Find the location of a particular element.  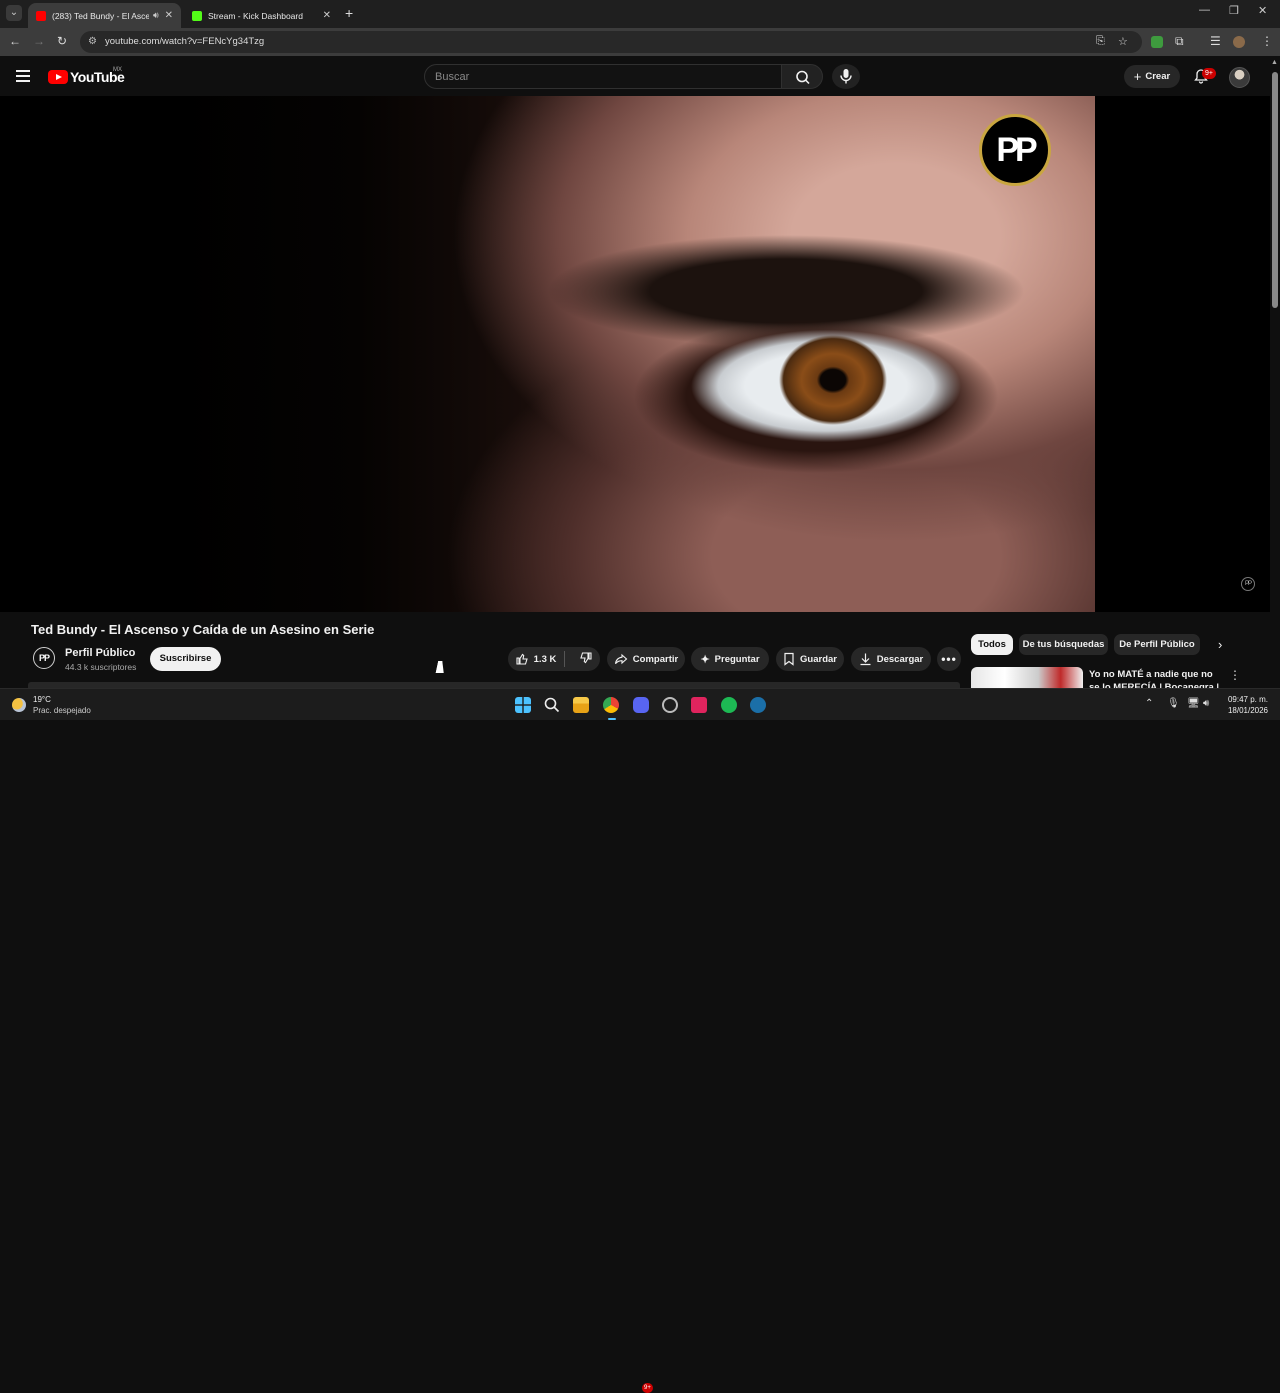

tab-kick-dashboard: Stream - Kick Dashboard ✕ is located at coordinates (261, 15).